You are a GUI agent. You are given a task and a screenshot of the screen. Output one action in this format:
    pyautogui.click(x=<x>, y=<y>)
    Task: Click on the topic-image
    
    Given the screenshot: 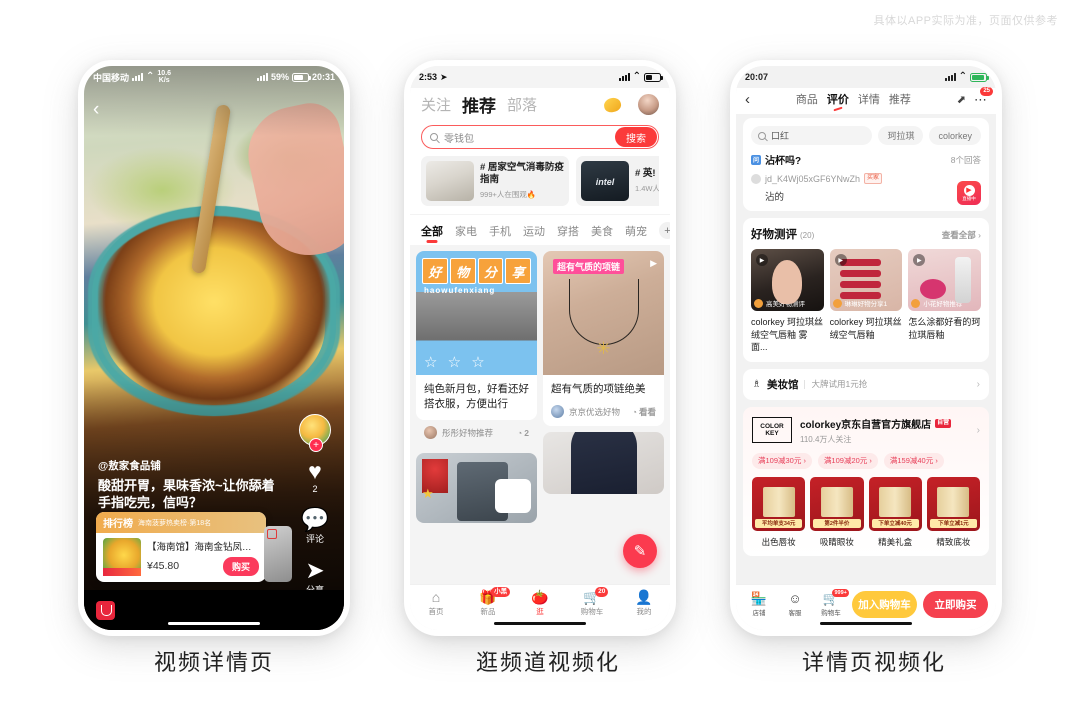 What is the action you would take?
    pyautogui.click(x=605, y=181)
    